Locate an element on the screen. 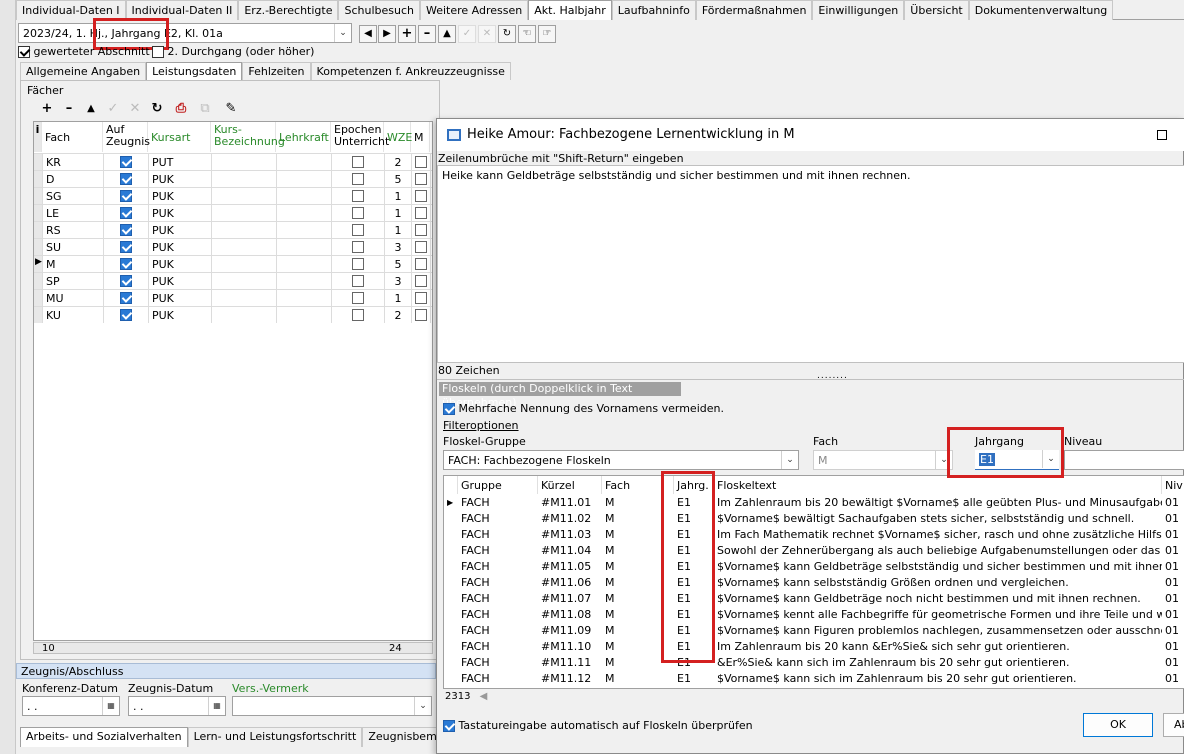 Image resolution: width=1184 pixels, height=754 pixels. subject-row: MU PUK 1 is located at coordinates (233, 297).